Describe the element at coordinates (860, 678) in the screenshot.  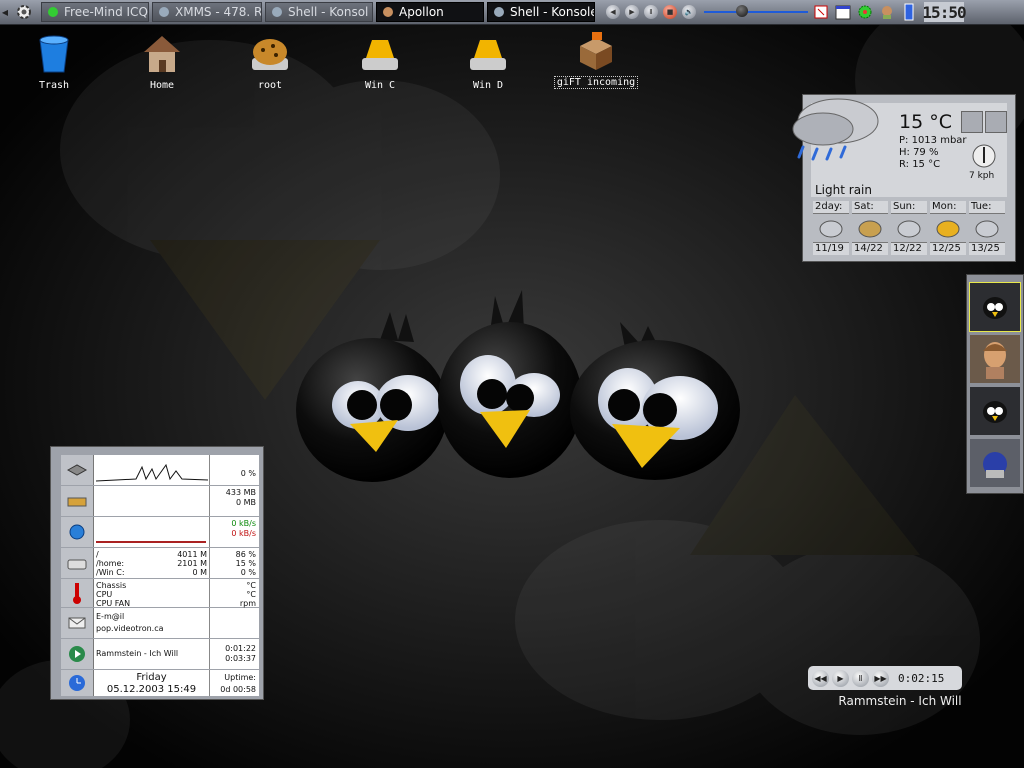
I see `pause-button: Ⅱ` at that location.